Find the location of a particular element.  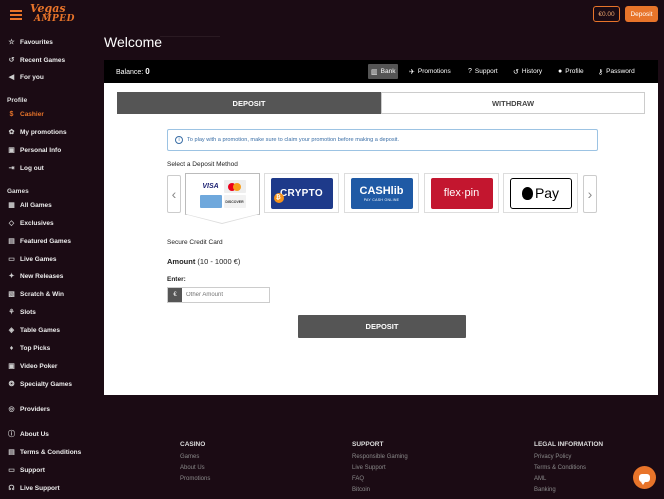

headset-icon: ☊ is located at coordinates (11, 488).